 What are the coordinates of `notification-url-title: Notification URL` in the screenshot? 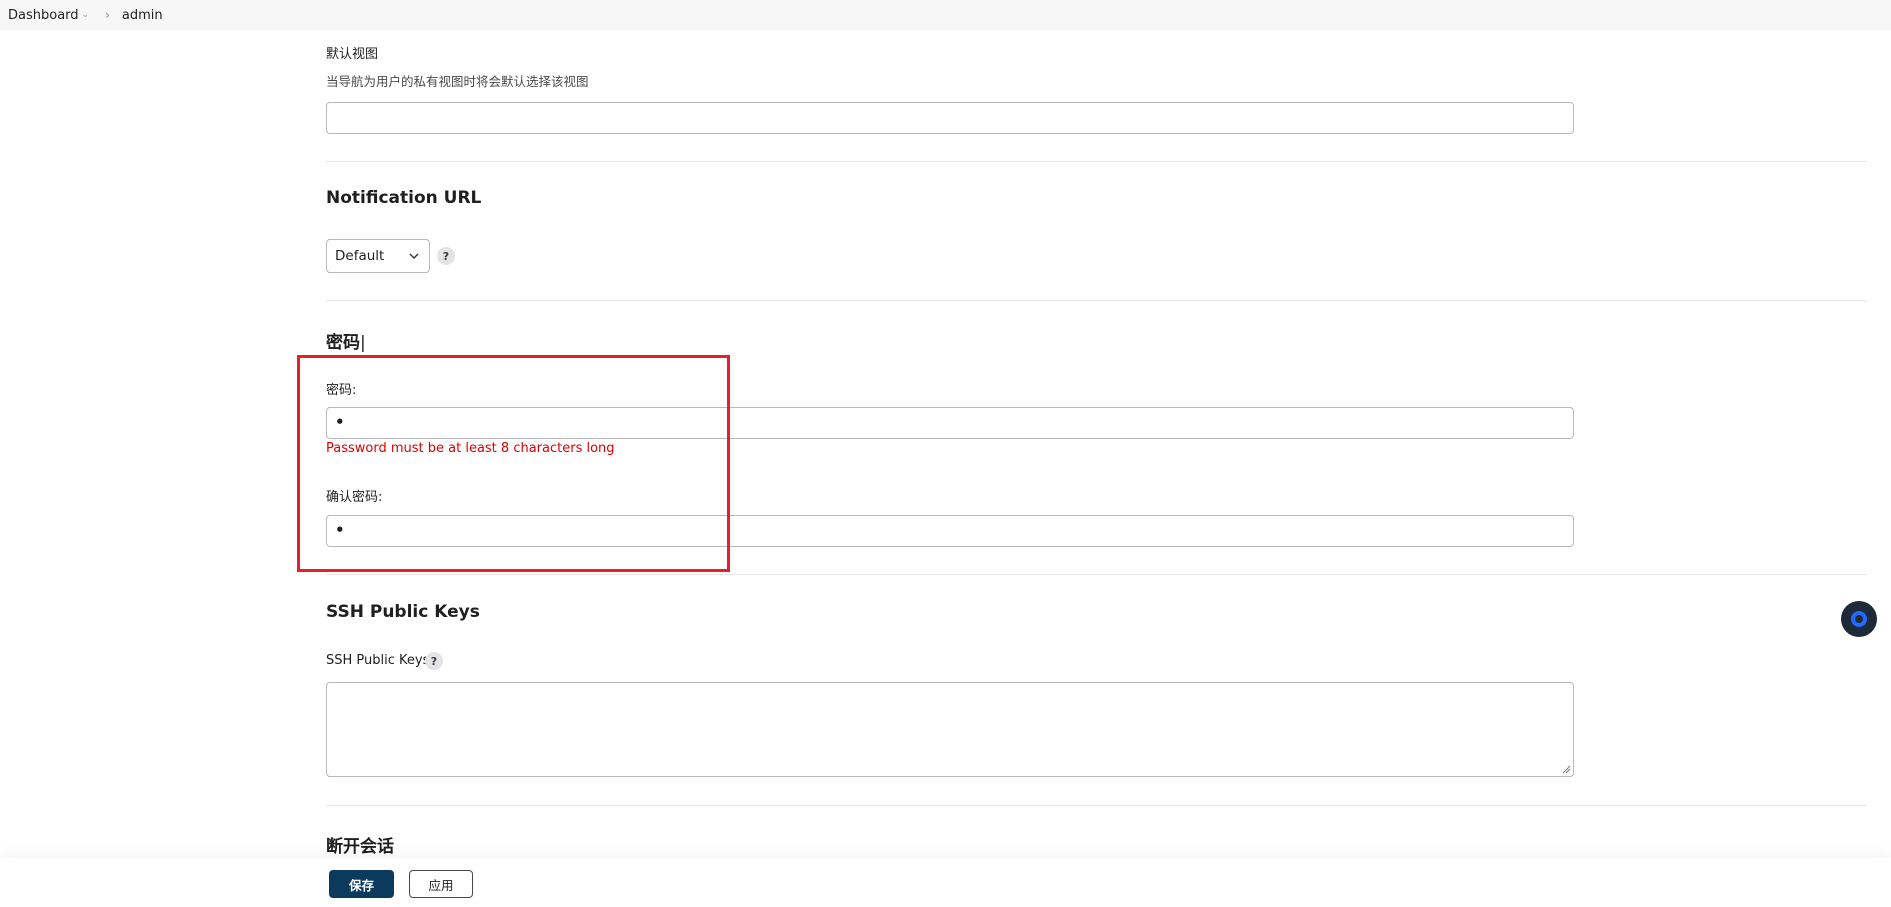 It's located at (404, 198).